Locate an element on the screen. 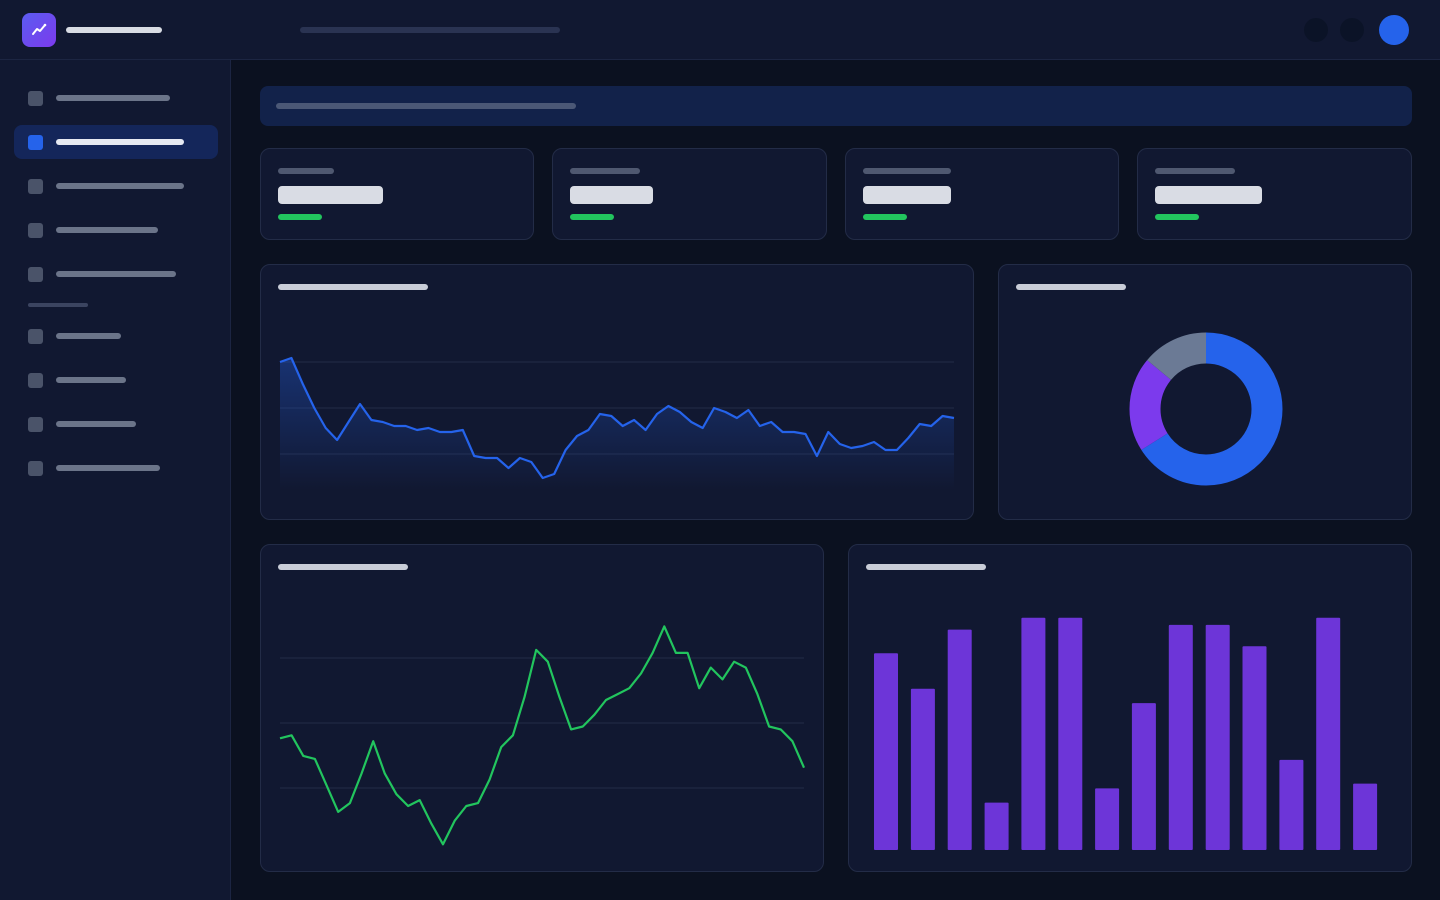 The width and height of the screenshot is (1440, 900). line-series is located at coordinates (542, 735).